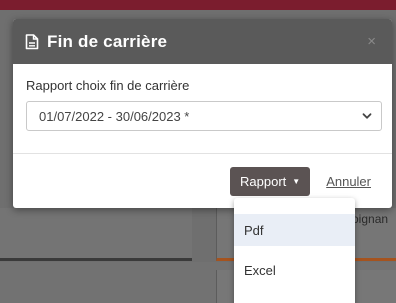 The width and height of the screenshot is (396, 303). I want to click on modal-header: Fin de carrière ×, so click(202, 41).